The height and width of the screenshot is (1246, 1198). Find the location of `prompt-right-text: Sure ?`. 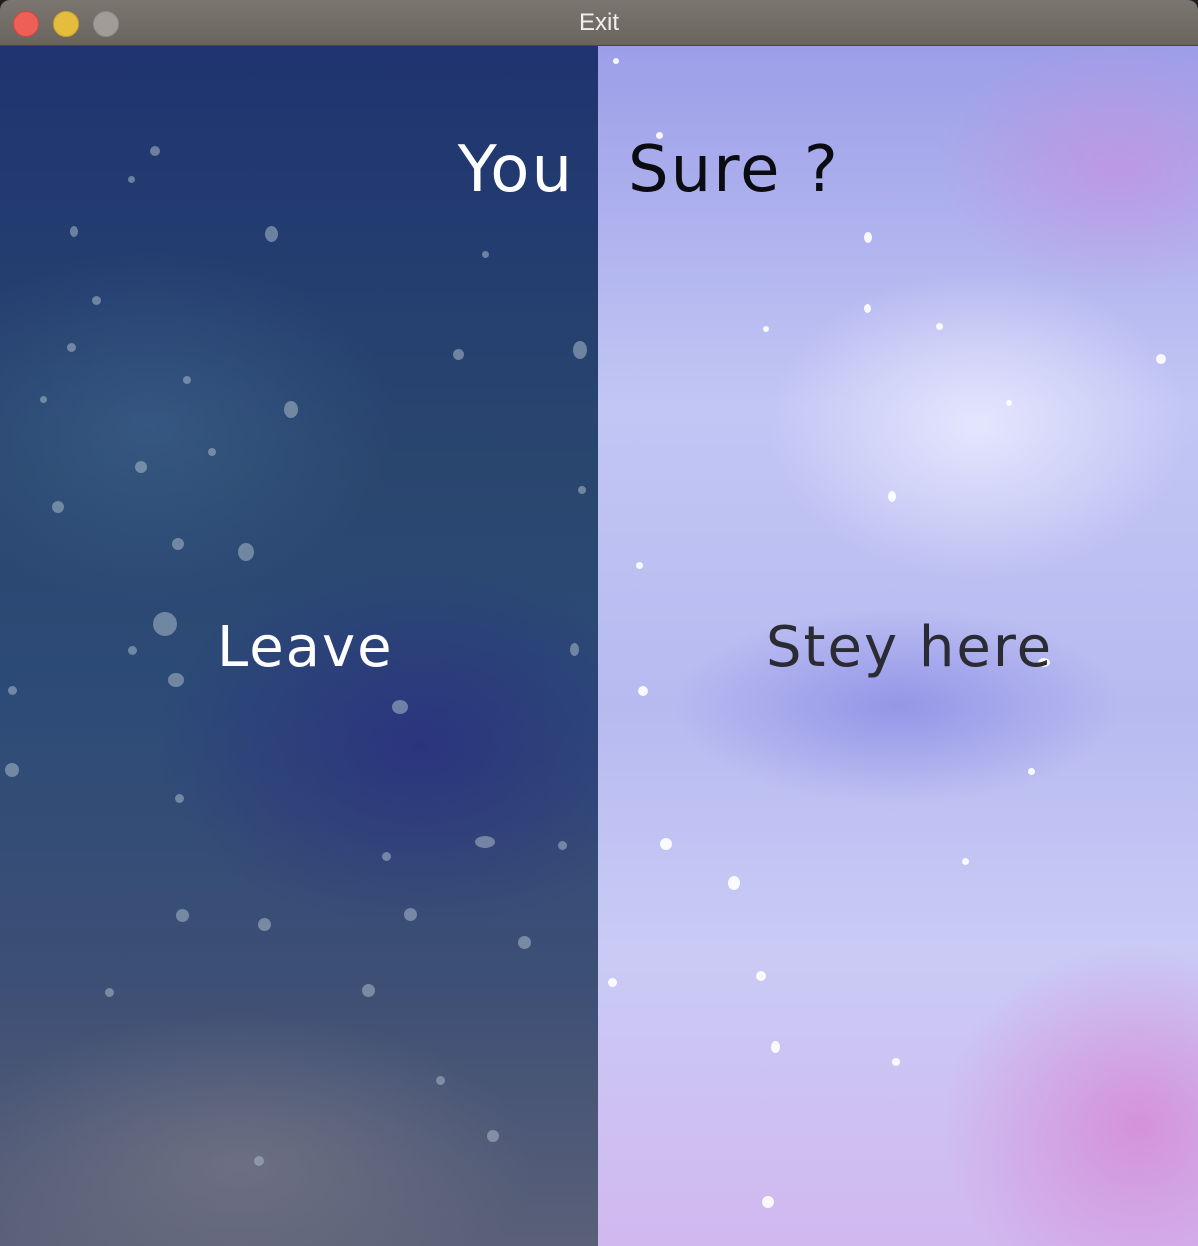

prompt-right-text: Sure ? is located at coordinates (734, 170).